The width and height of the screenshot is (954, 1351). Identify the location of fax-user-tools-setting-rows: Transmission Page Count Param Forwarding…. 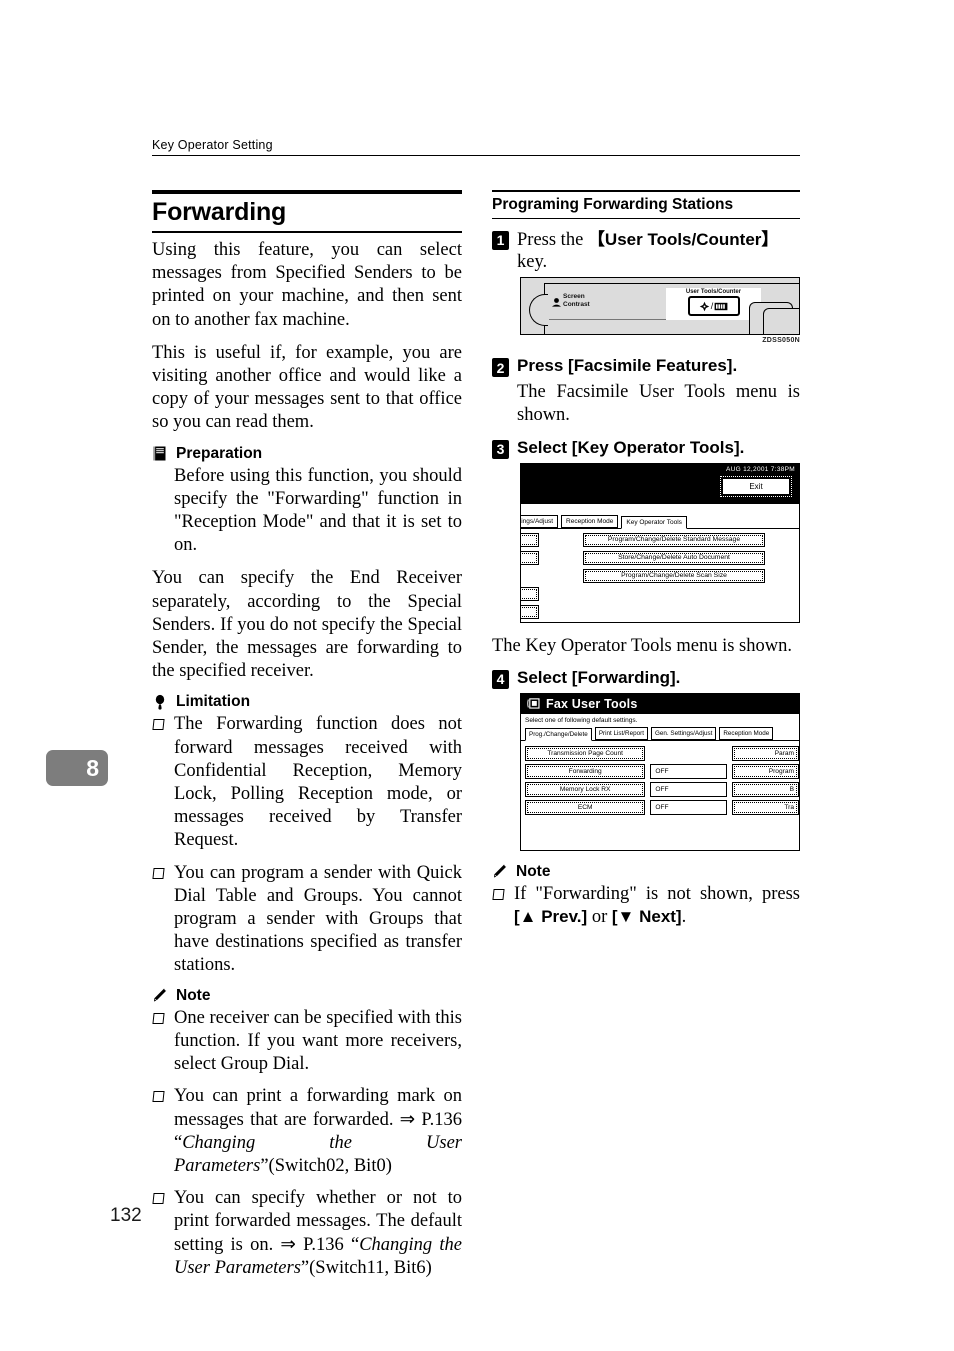
(660, 778).